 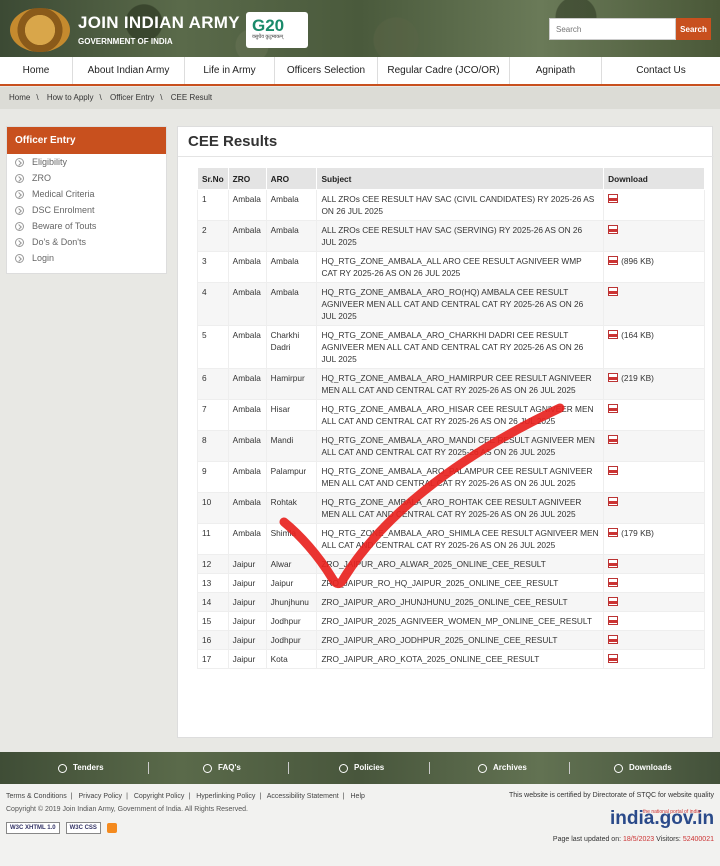 I want to click on footer-link-tenders: Tenders, so click(x=81, y=768).